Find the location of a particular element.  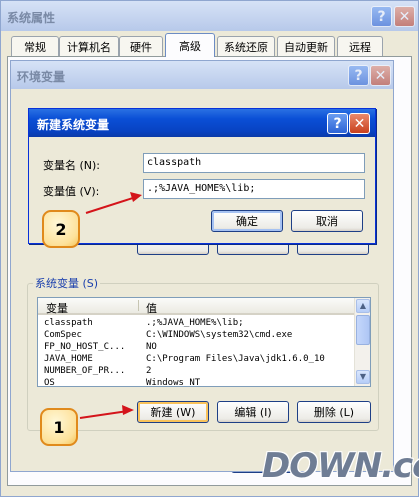

row-variable-value: .;%JAVA_HOME%\lib; is located at coordinates (195, 323).